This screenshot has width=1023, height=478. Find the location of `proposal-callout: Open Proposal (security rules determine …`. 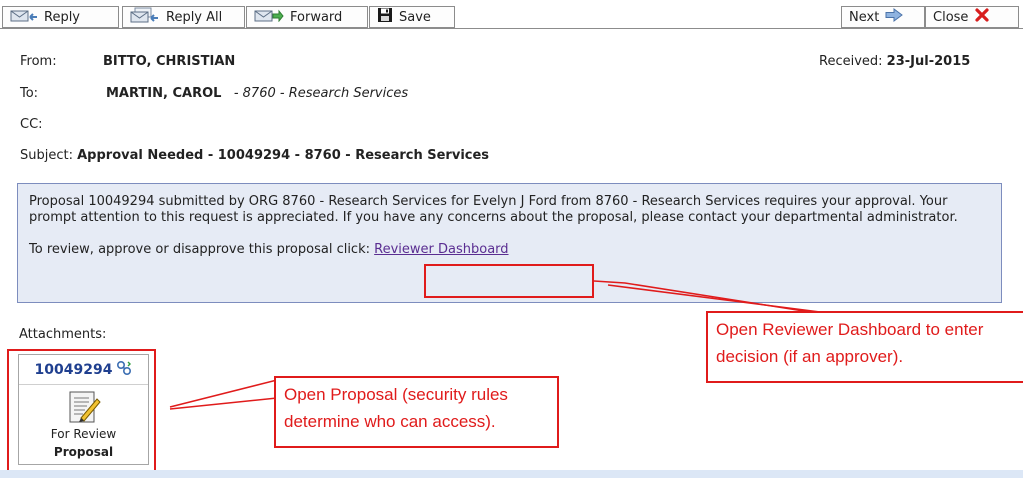

proposal-callout: Open Proposal (security rules determine … is located at coordinates (416, 412).